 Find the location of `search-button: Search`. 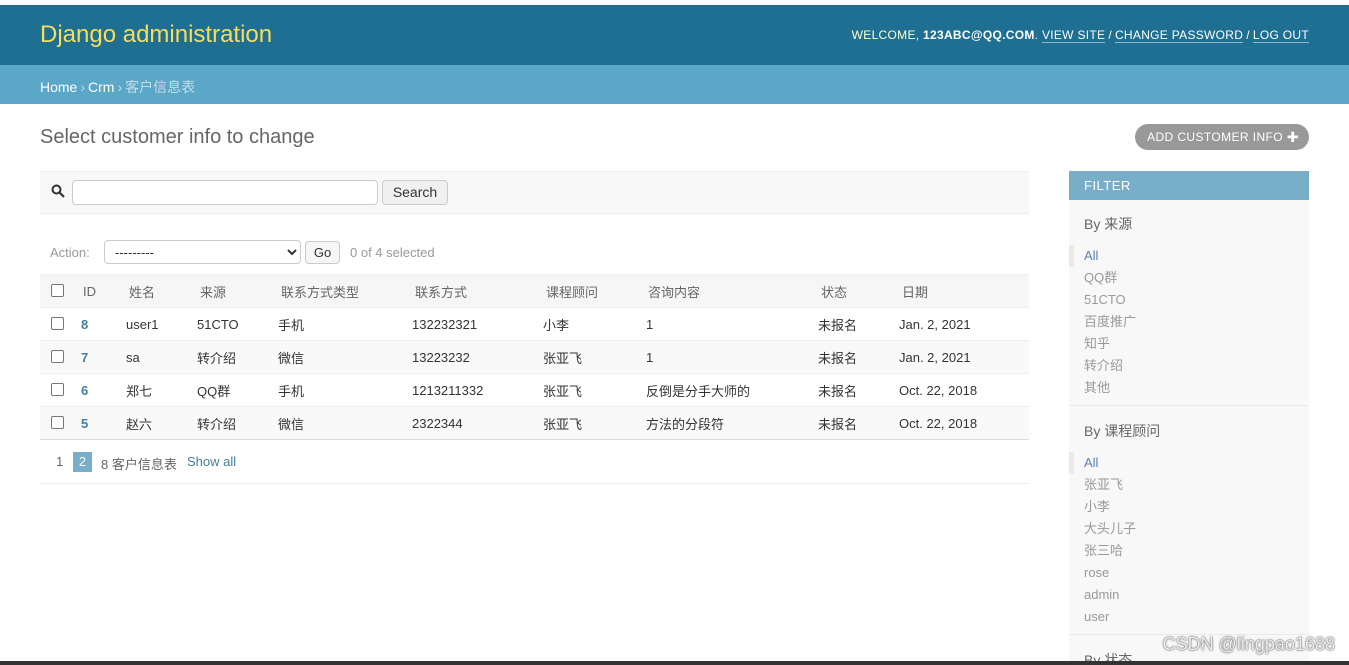

search-button: Search is located at coordinates (415, 192).